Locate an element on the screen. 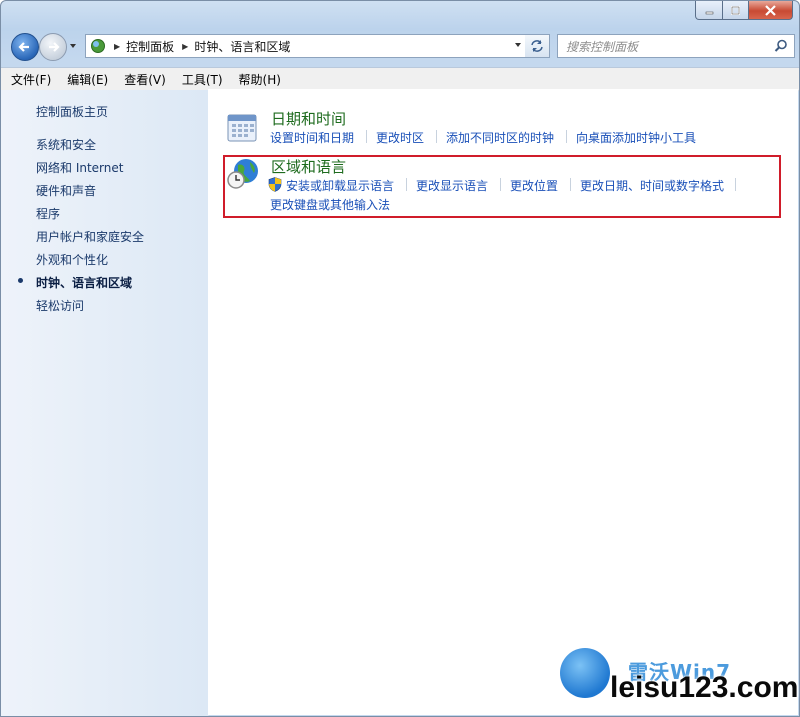 The height and width of the screenshot is (717, 800). address-dropdown-icon is located at coordinates (518, 45).